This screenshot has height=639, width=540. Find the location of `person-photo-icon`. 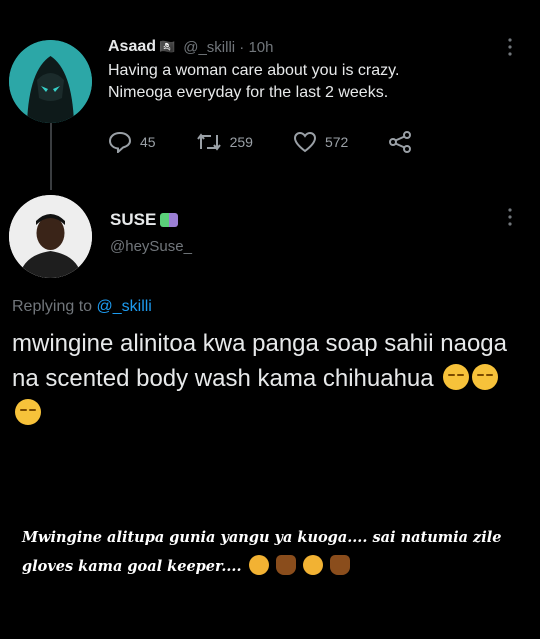

person-photo-icon is located at coordinates (50, 236).